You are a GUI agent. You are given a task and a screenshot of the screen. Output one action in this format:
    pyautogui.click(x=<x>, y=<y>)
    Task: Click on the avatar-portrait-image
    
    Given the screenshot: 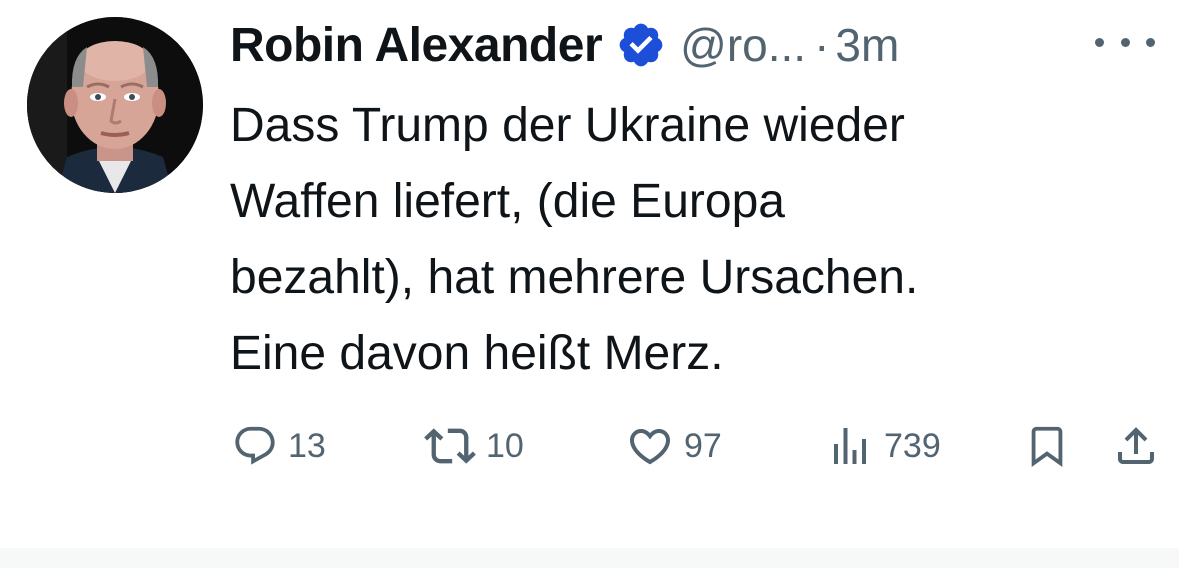 What is the action you would take?
    pyautogui.click(x=115, y=105)
    